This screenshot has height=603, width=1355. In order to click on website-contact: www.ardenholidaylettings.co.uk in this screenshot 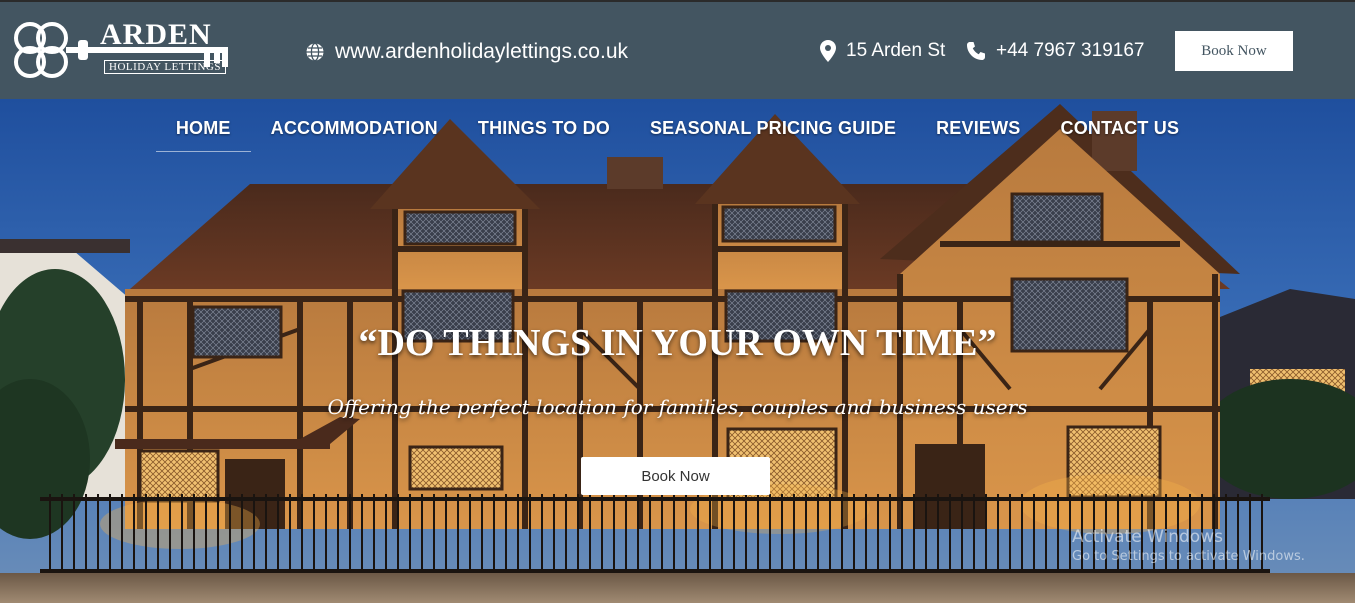, I will do `click(466, 52)`.